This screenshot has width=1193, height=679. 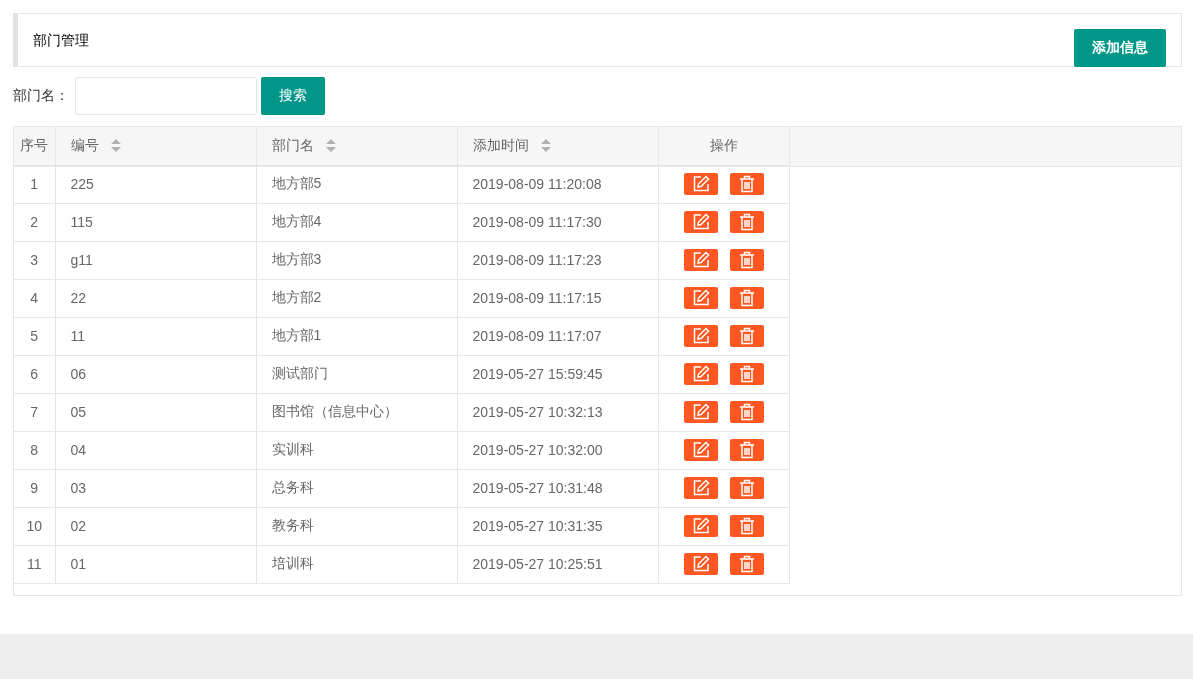 What do you see at coordinates (557, 146) in the screenshot?
I see `column-header: 添加时间` at bounding box center [557, 146].